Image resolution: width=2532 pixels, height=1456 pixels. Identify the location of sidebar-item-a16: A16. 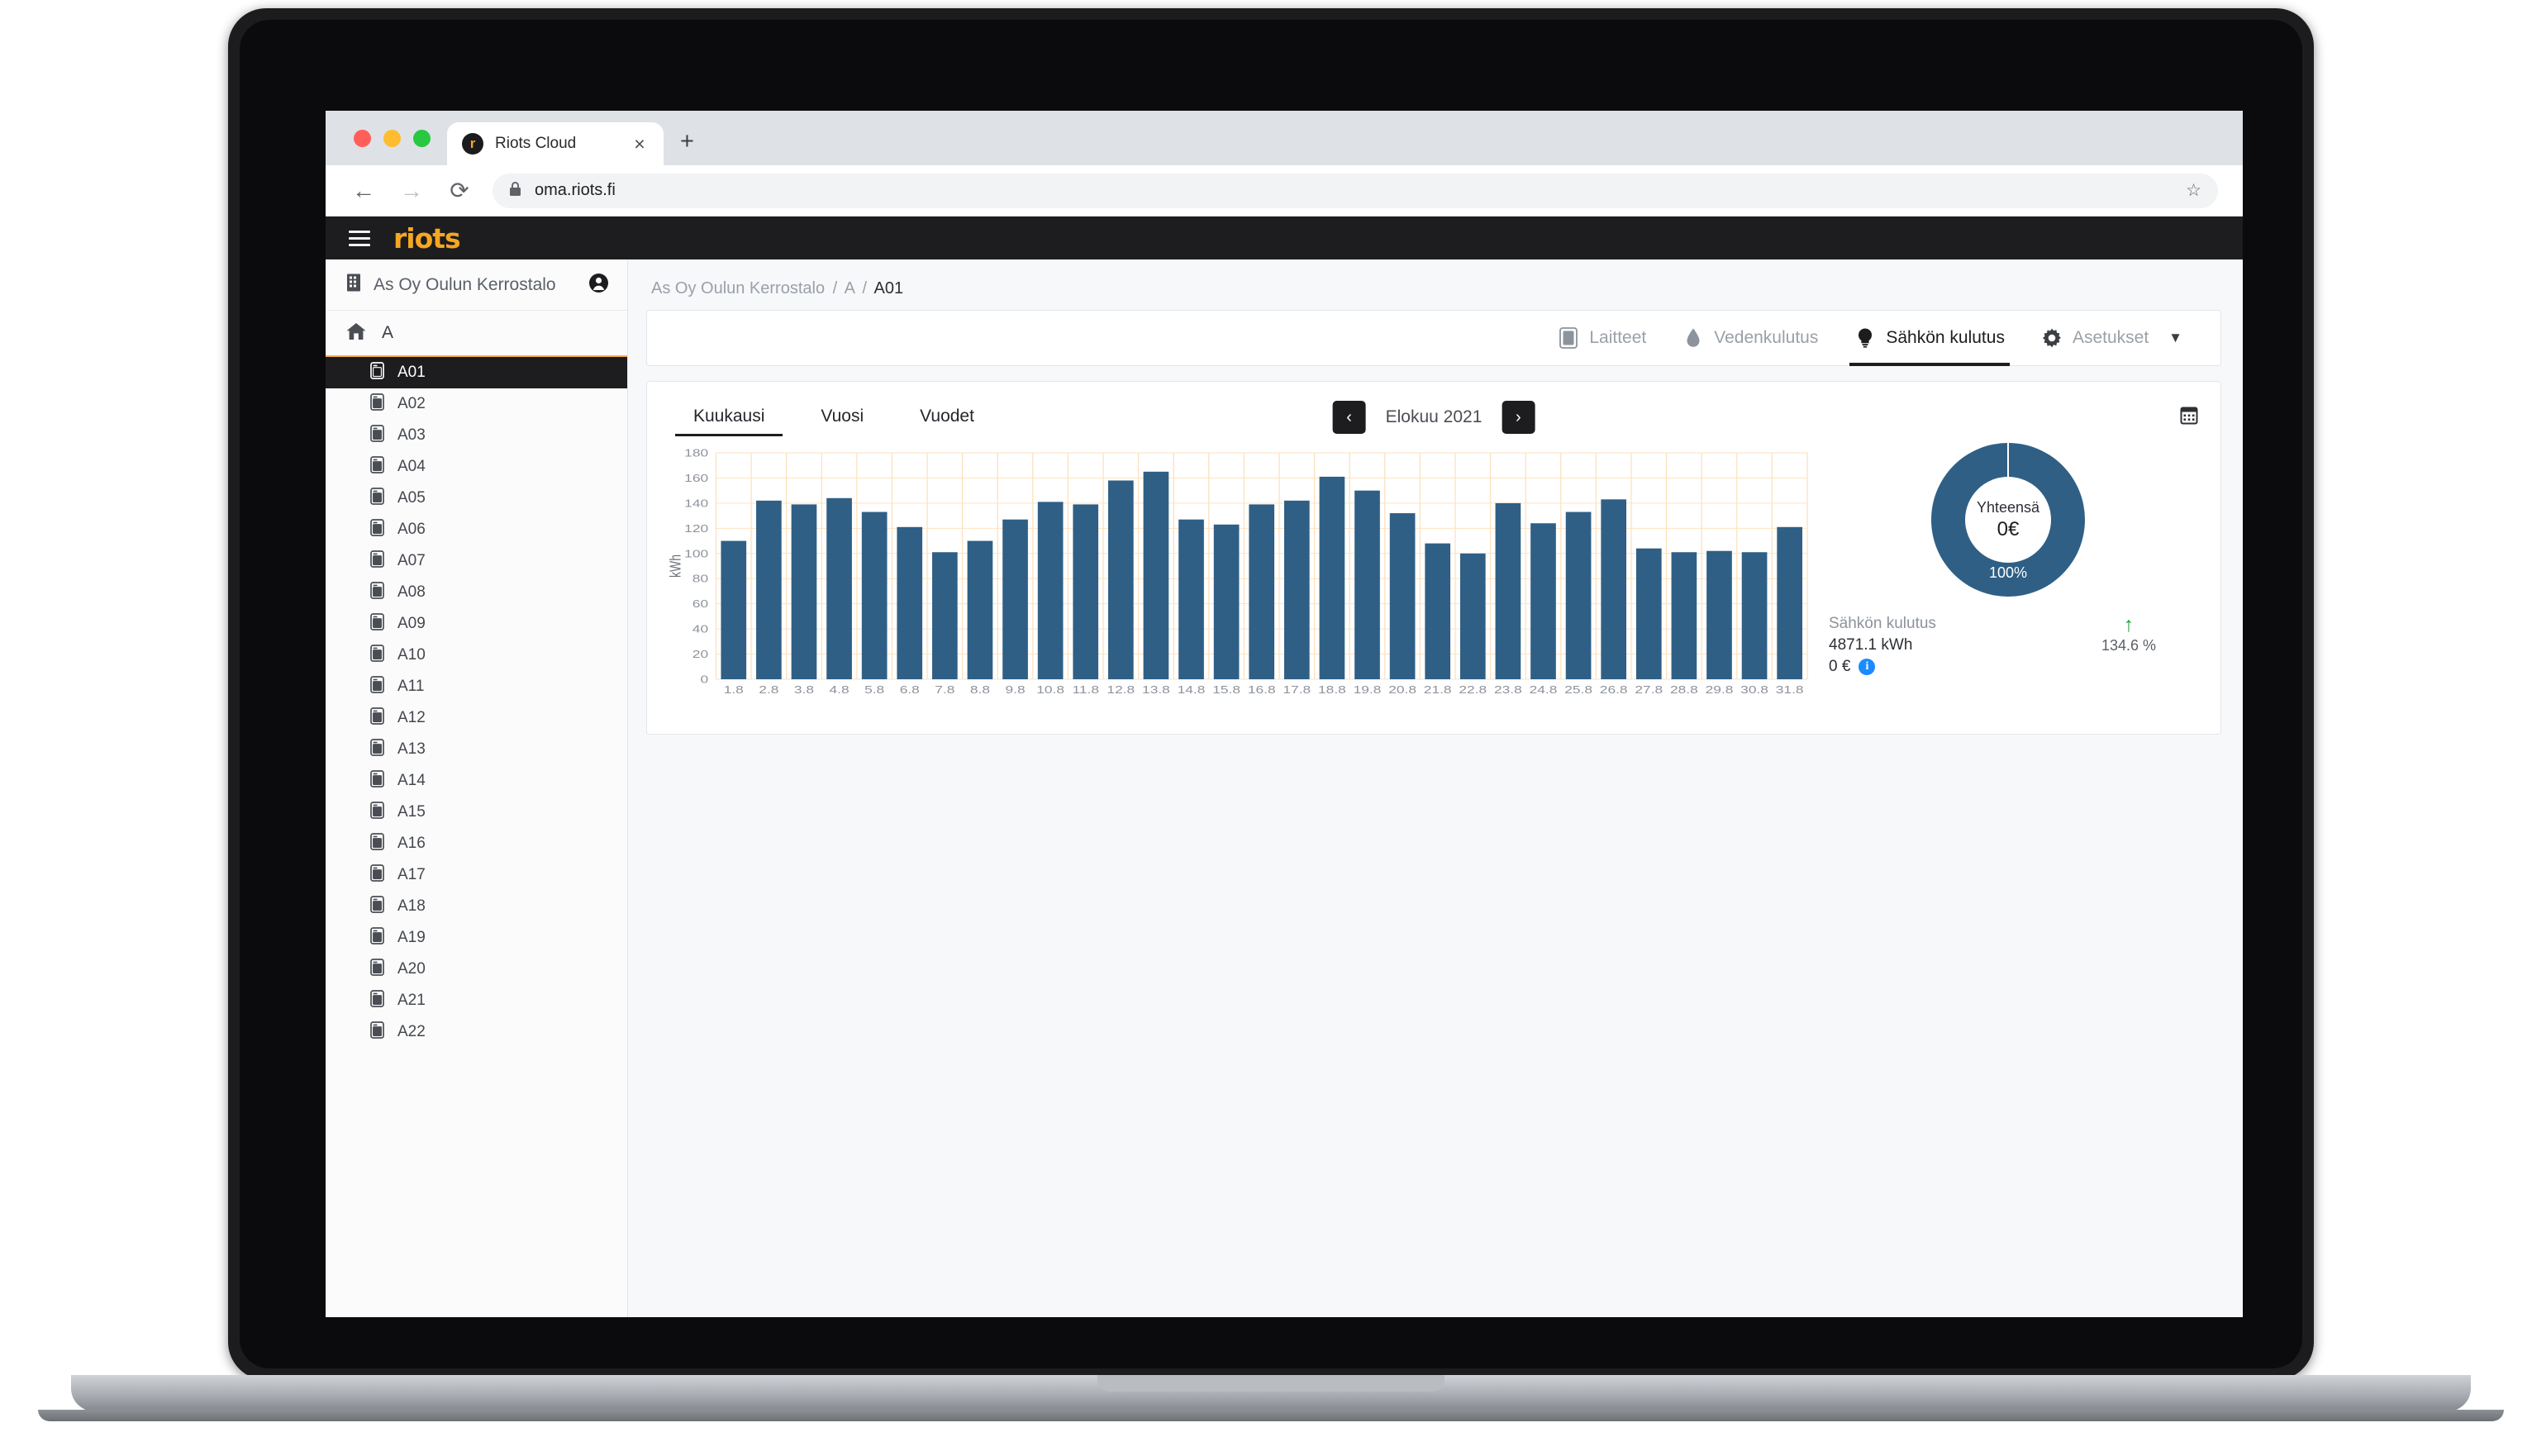
(476, 843).